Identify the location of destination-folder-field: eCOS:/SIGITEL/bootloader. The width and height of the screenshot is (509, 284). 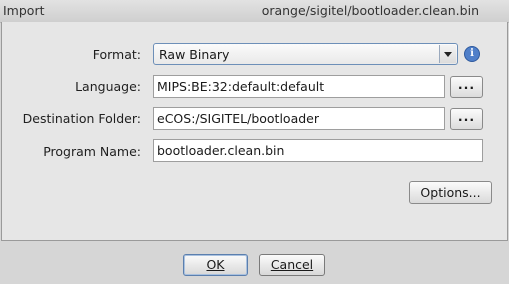
(299, 118).